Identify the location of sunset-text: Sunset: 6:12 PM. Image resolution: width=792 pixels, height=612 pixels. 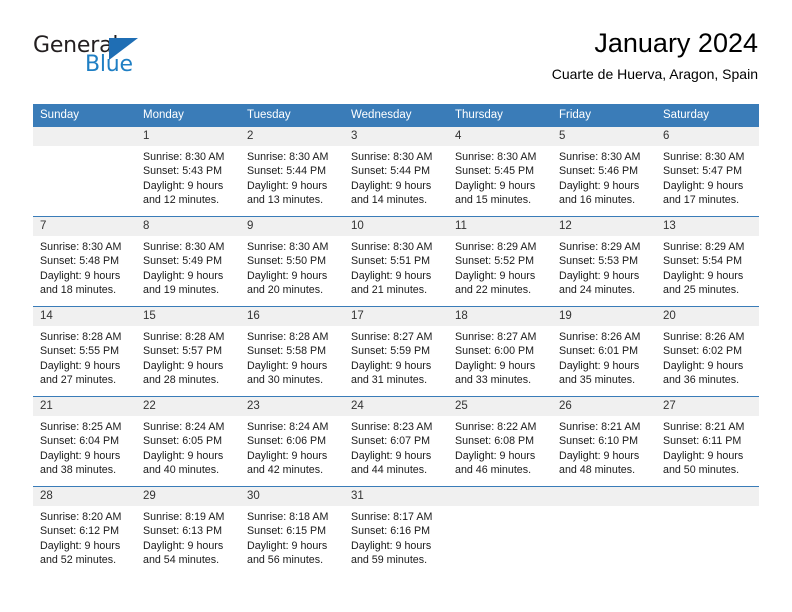
(80, 531).